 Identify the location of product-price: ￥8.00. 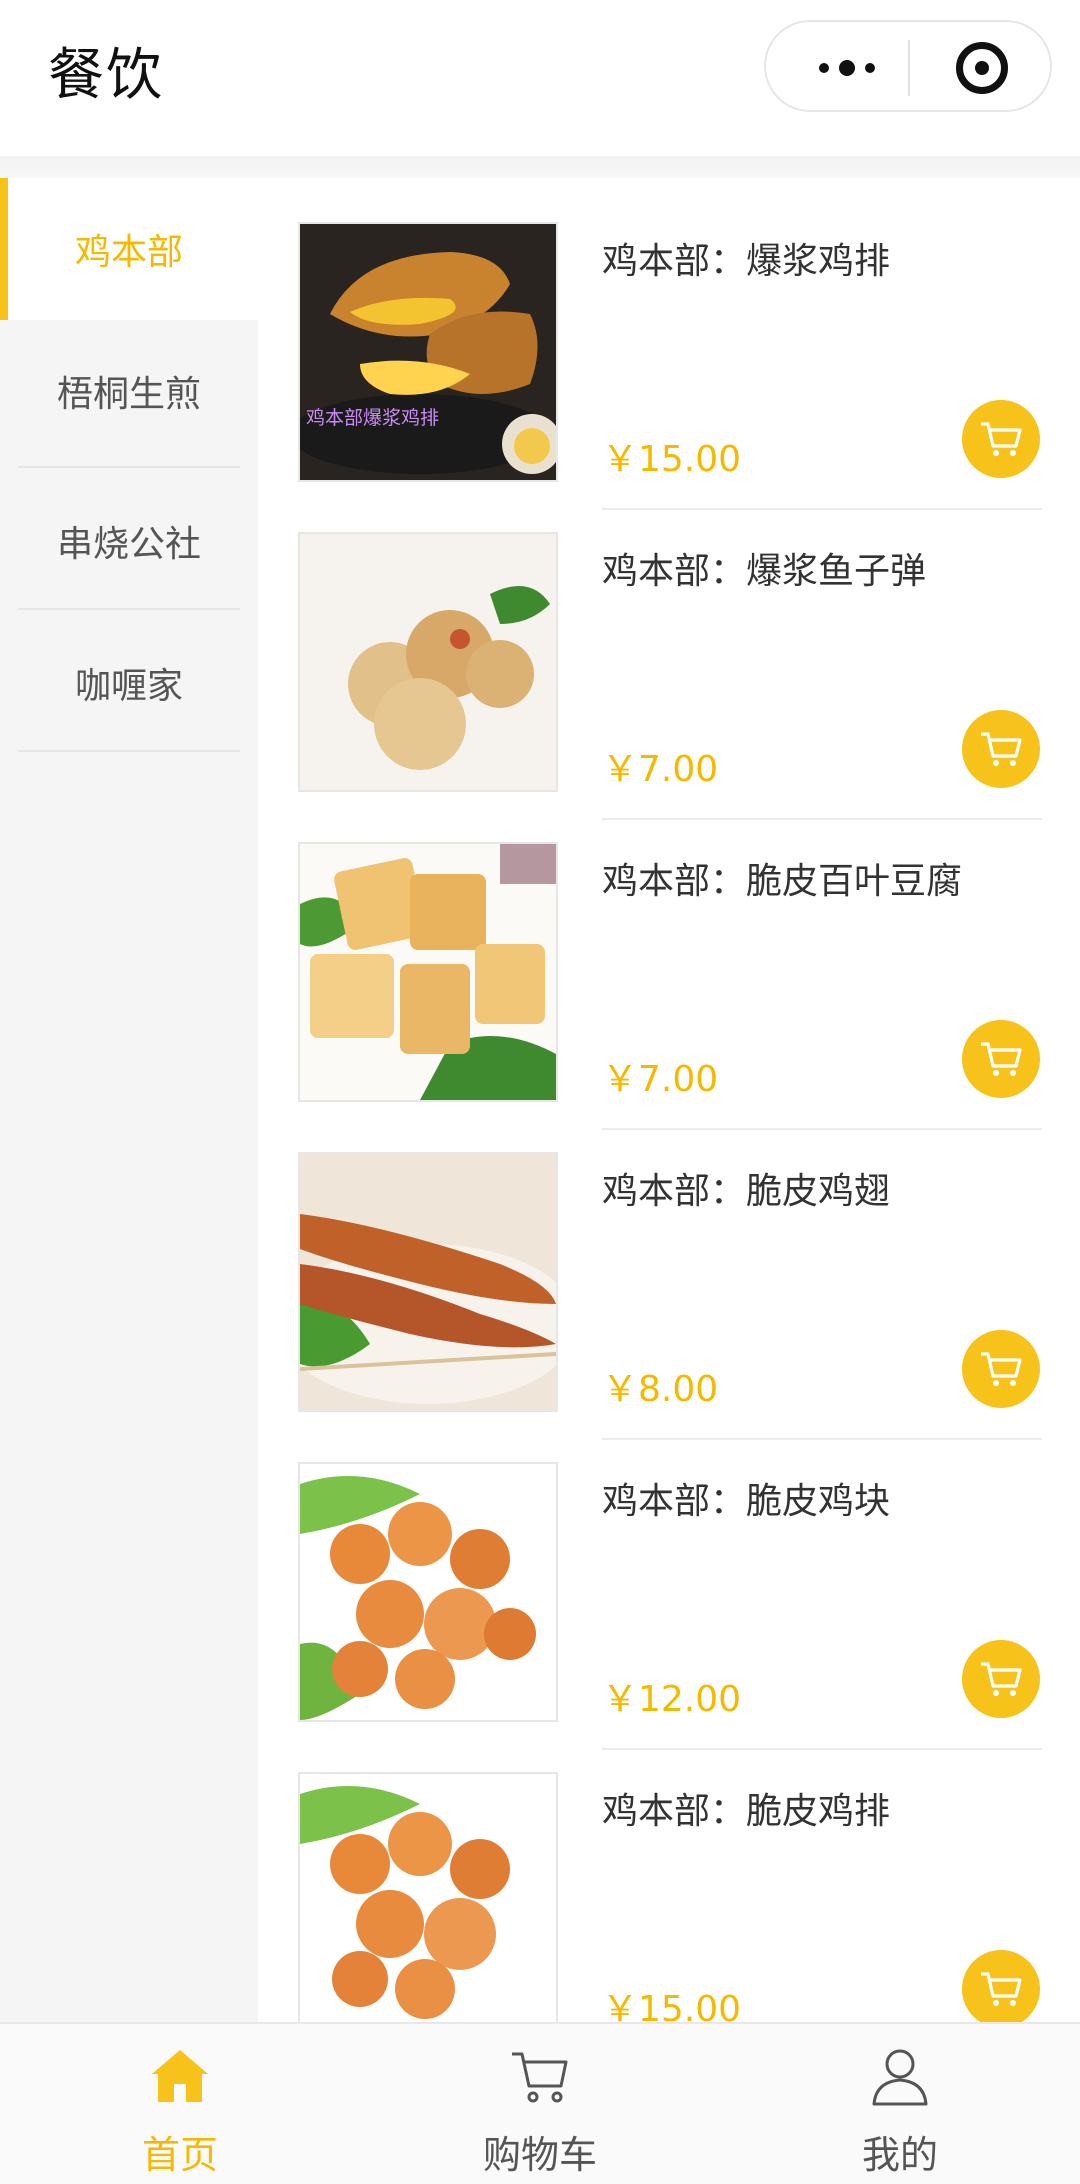
(660, 1389).